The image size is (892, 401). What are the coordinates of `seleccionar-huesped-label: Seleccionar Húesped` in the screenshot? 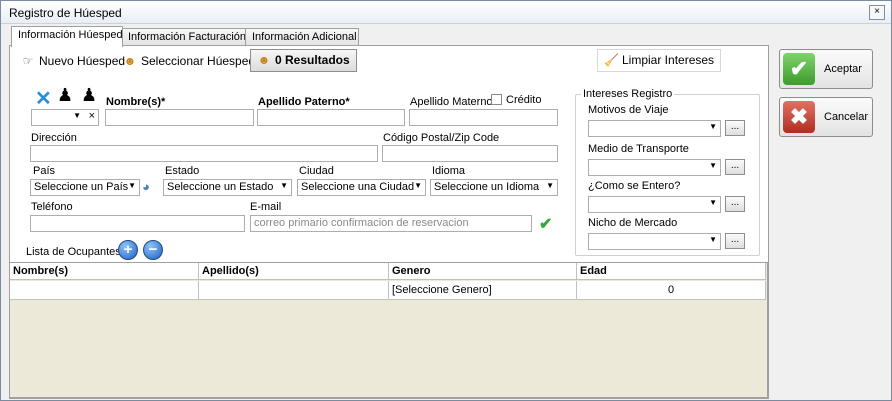 It's located at (198, 61).